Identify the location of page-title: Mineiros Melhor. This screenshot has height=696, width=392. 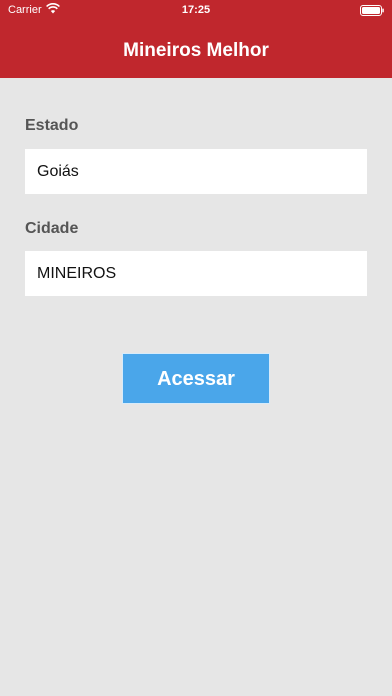
(196, 50).